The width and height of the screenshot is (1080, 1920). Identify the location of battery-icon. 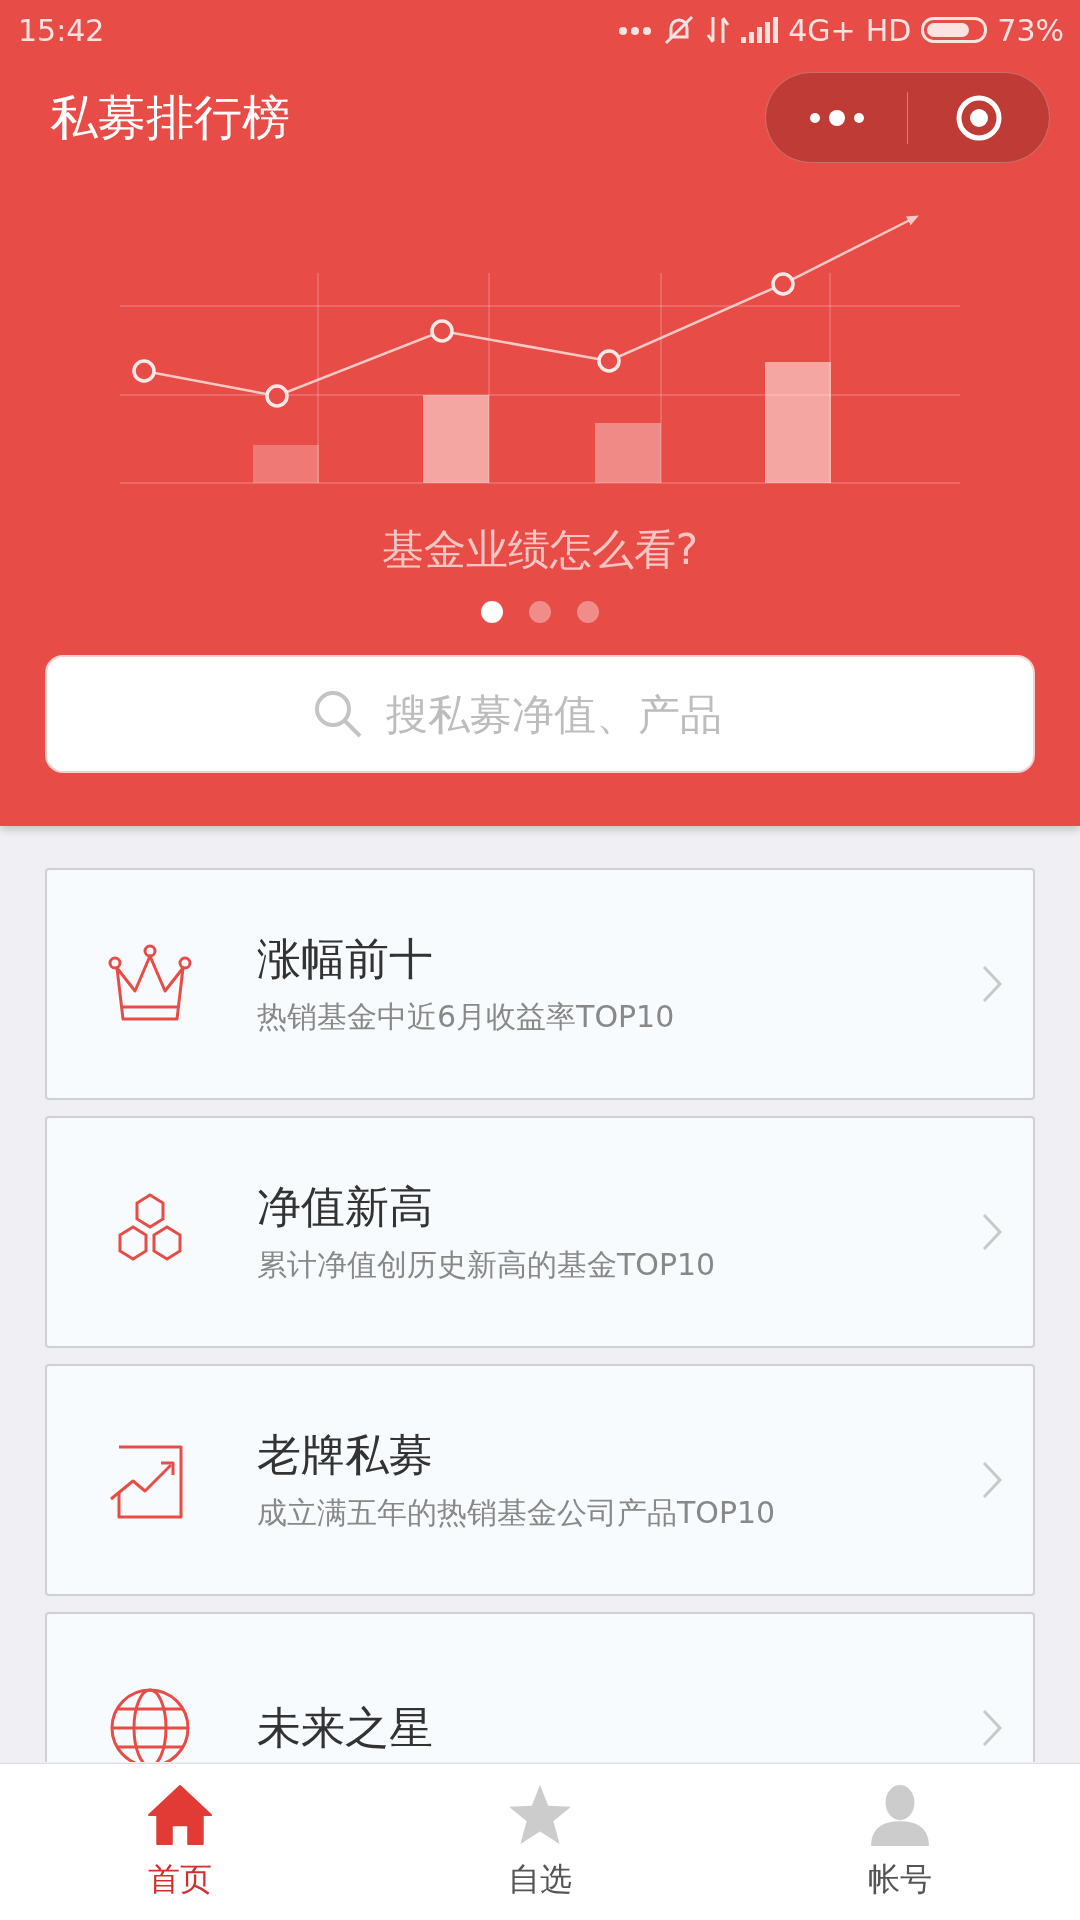
(954, 30).